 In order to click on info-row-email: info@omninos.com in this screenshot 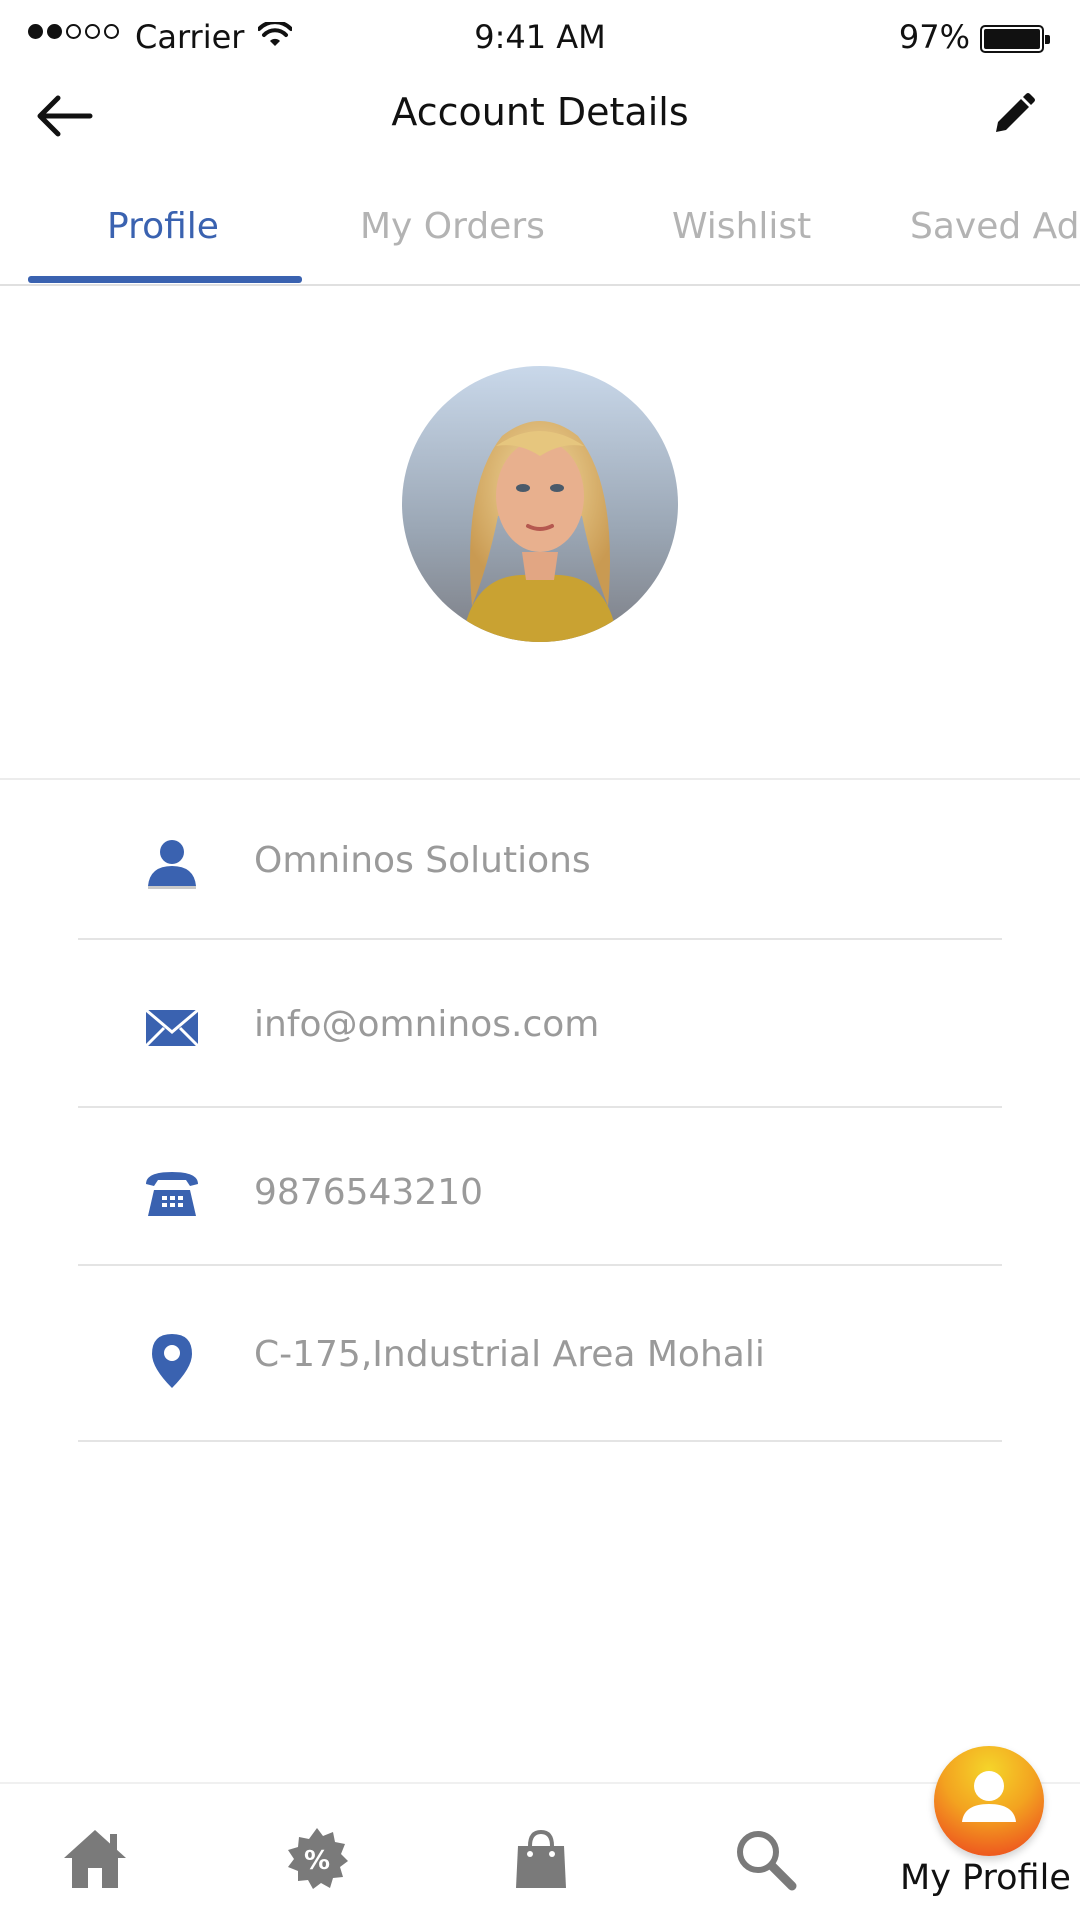, I will do `click(540, 1028)`.